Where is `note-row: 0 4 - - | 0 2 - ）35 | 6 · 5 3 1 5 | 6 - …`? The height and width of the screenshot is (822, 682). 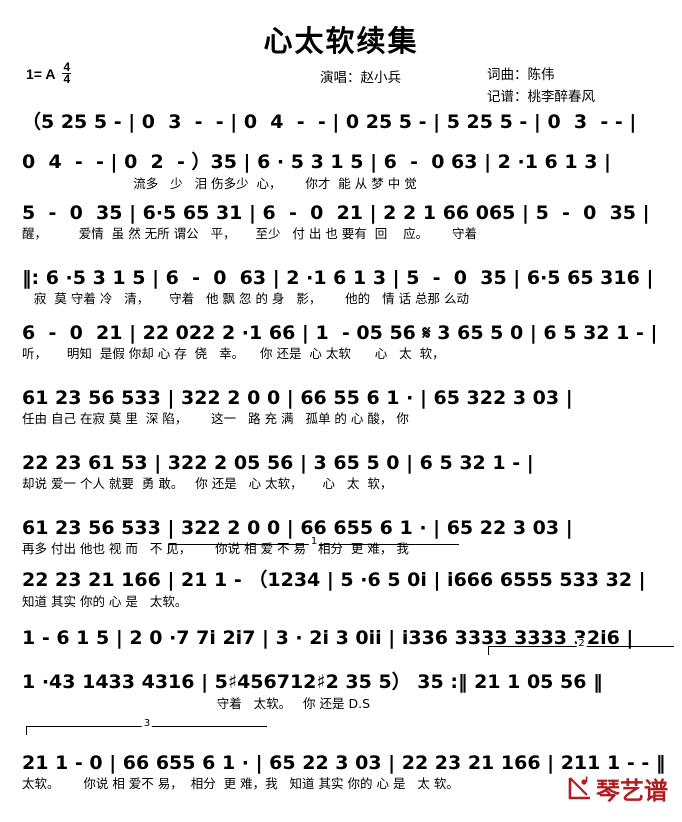 note-row: 0 4 - - | 0 2 - ）35 | 6 · 5 3 1 5 | 6 - … is located at coordinates (345, 157).